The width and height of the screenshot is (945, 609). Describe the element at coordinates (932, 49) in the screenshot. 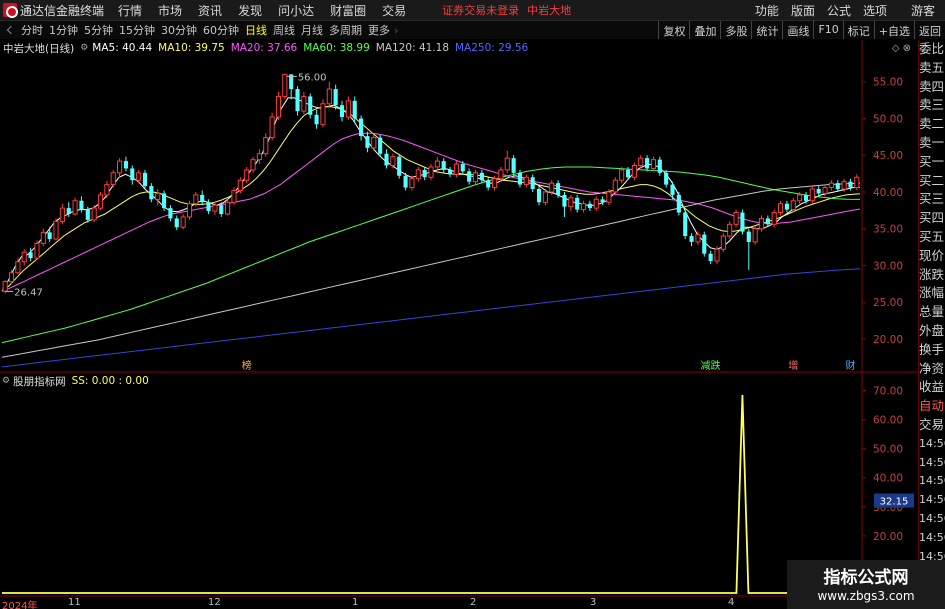

I see `quote-panel-item: 委比` at that location.